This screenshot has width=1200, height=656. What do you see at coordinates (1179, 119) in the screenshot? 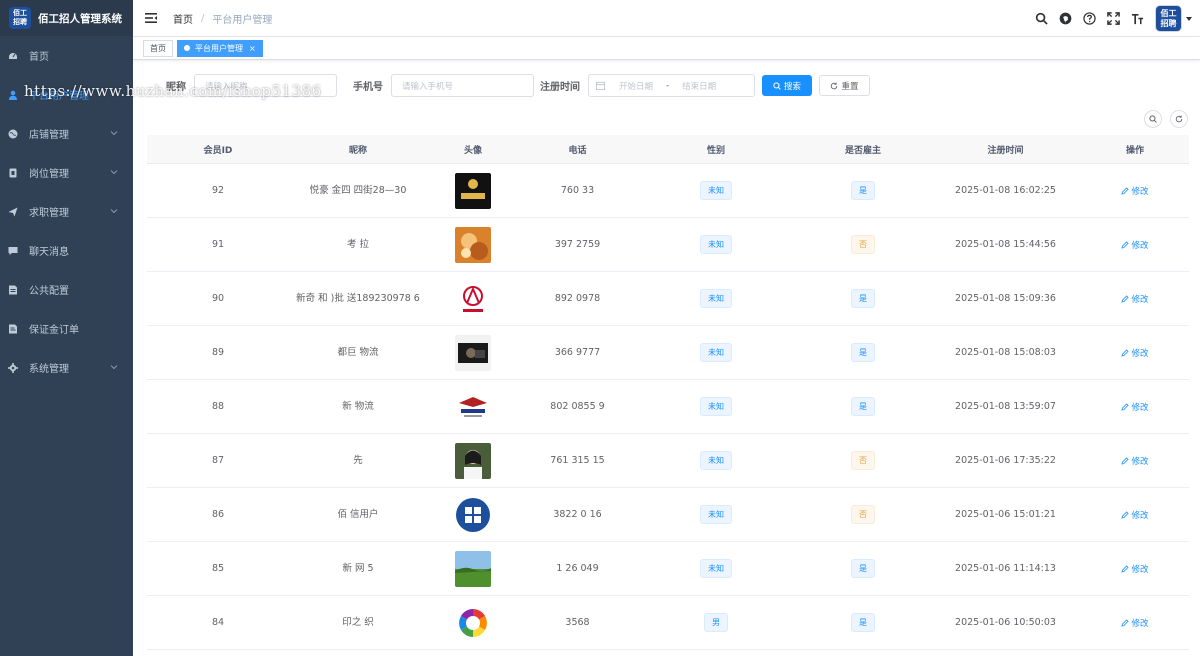
I see `refresh-table-button` at bounding box center [1179, 119].